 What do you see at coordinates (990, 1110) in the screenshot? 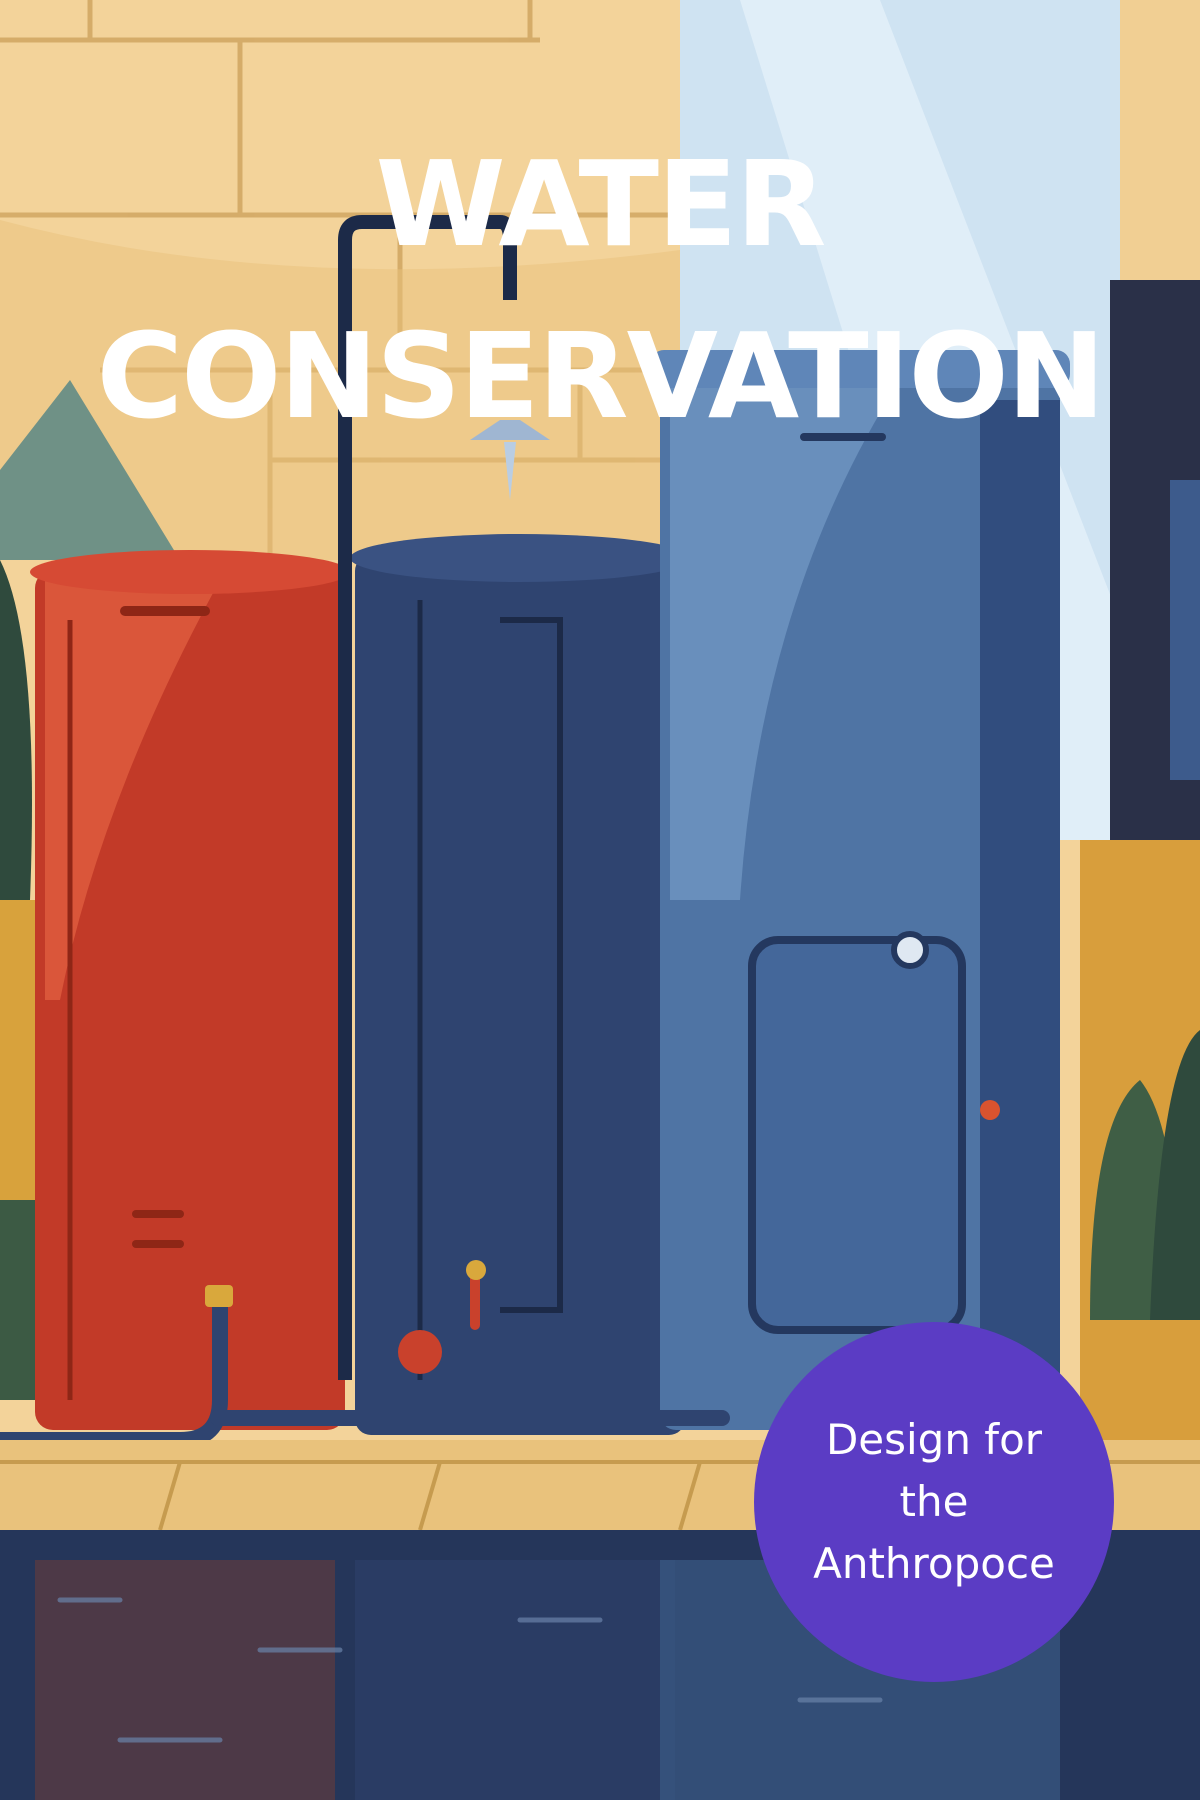
I see `blue-tank-valve` at bounding box center [990, 1110].